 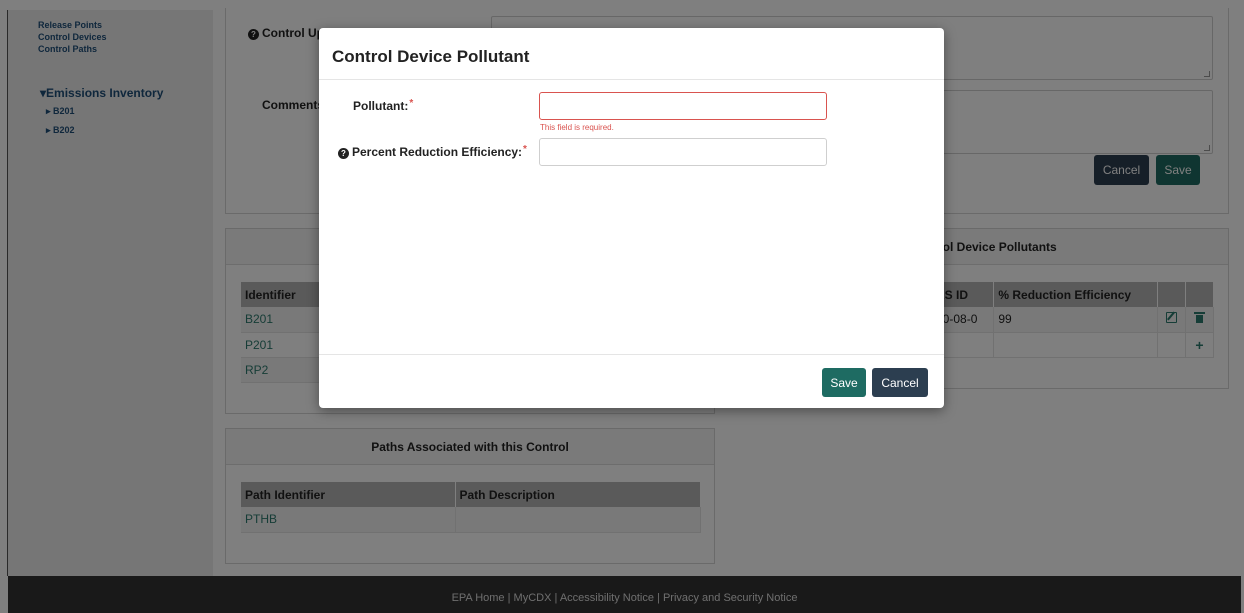 What do you see at coordinates (437, 152) in the screenshot?
I see `efficiency-label: Percent Reduction Efficiency:` at bounding box center [437, 152].